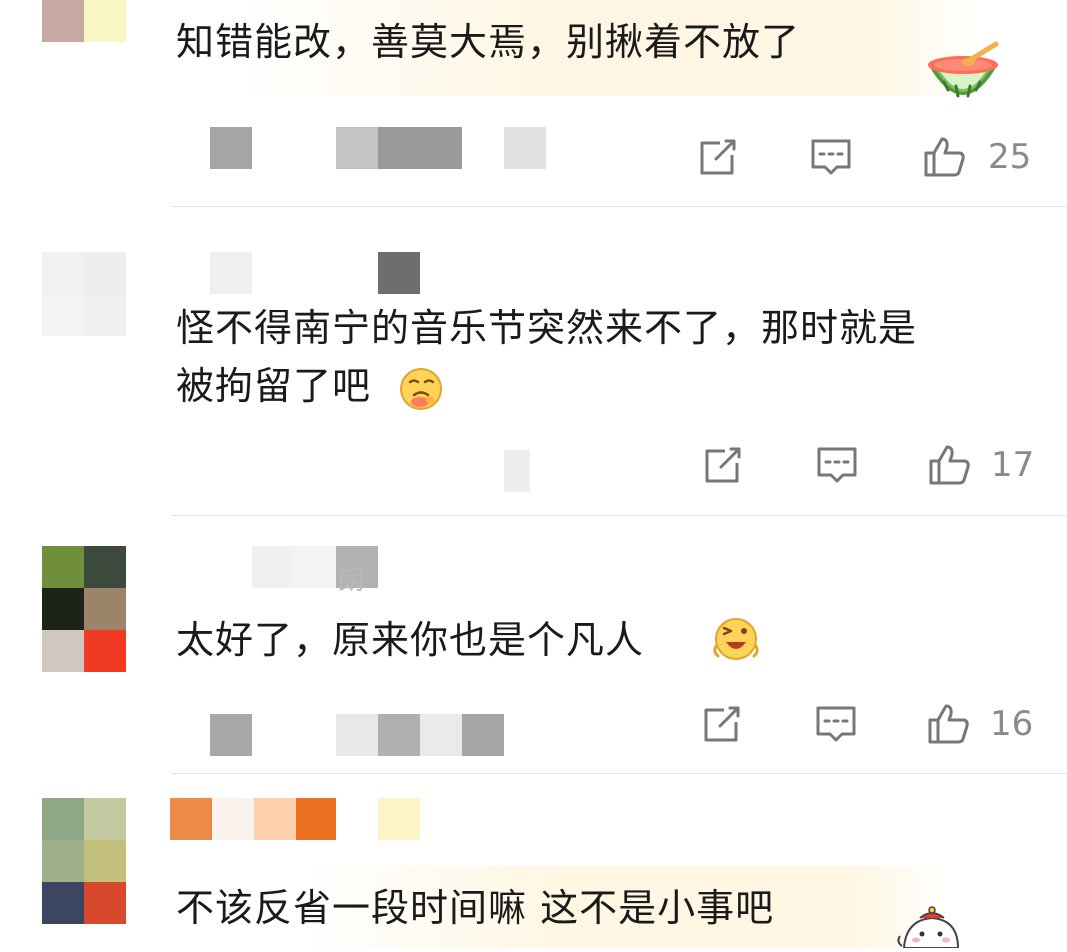 The height and width of the screenshot is (952, 1067). What do you see at coordinates (421, 391) in the screenshot?
I see `thinking-face-emoji` at bounding box center [421, 391].